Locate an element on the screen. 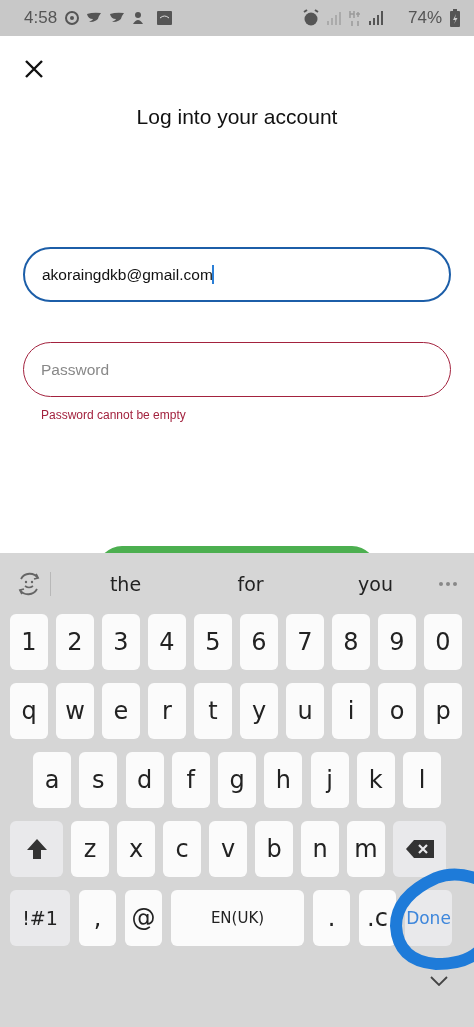 The width and height of the screenshot is (474, 1027). keyboard-key: r is located at coordinates (167, 711).